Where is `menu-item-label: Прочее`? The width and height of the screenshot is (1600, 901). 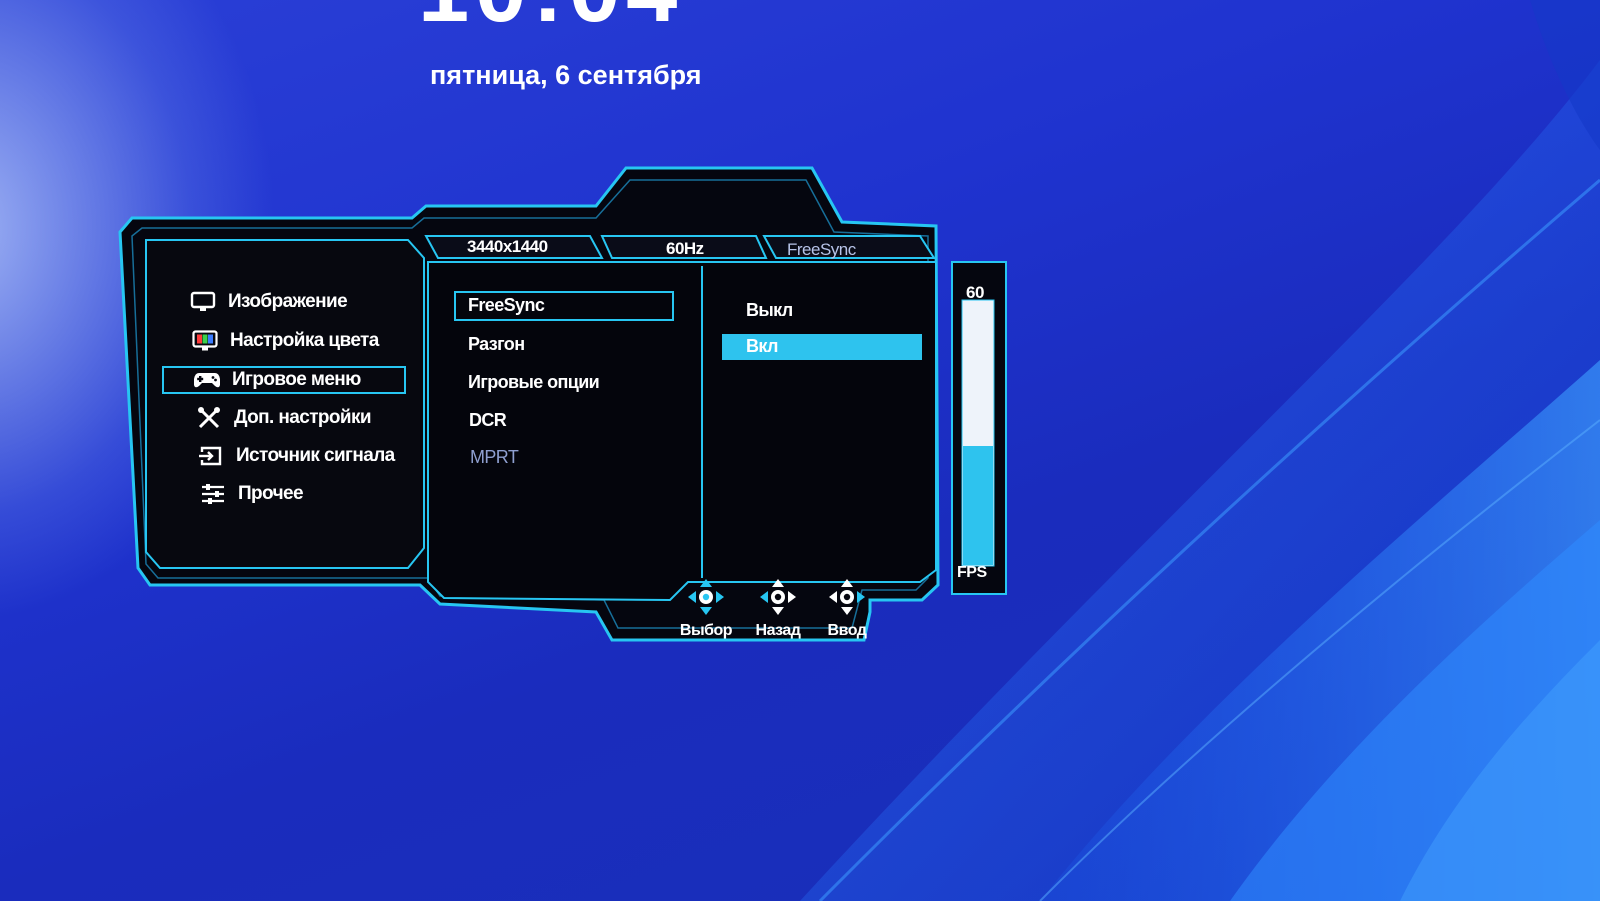
menu-item-label: Прочее is located at coordinates (271, 493).